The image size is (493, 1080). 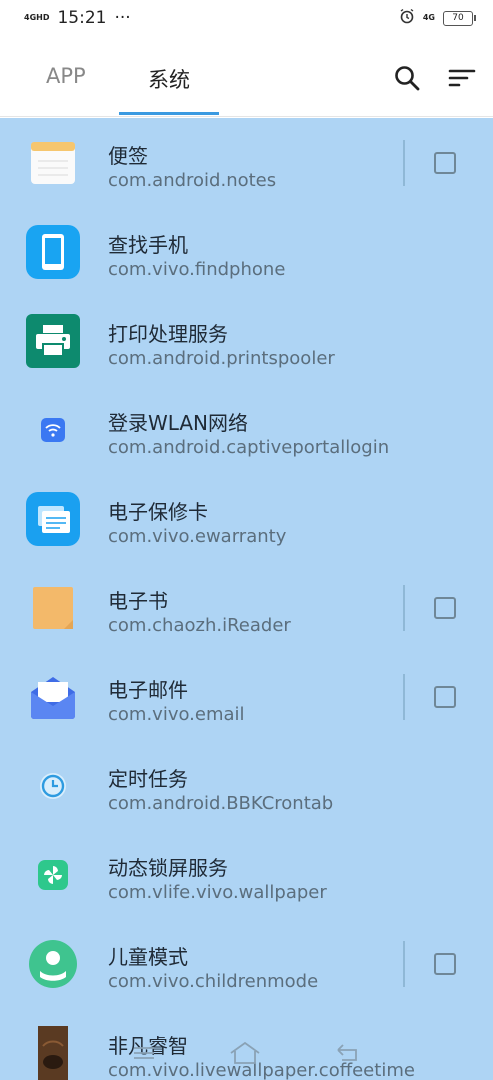 I want to click on battery-icon: 70, so click(x=459, y=18).